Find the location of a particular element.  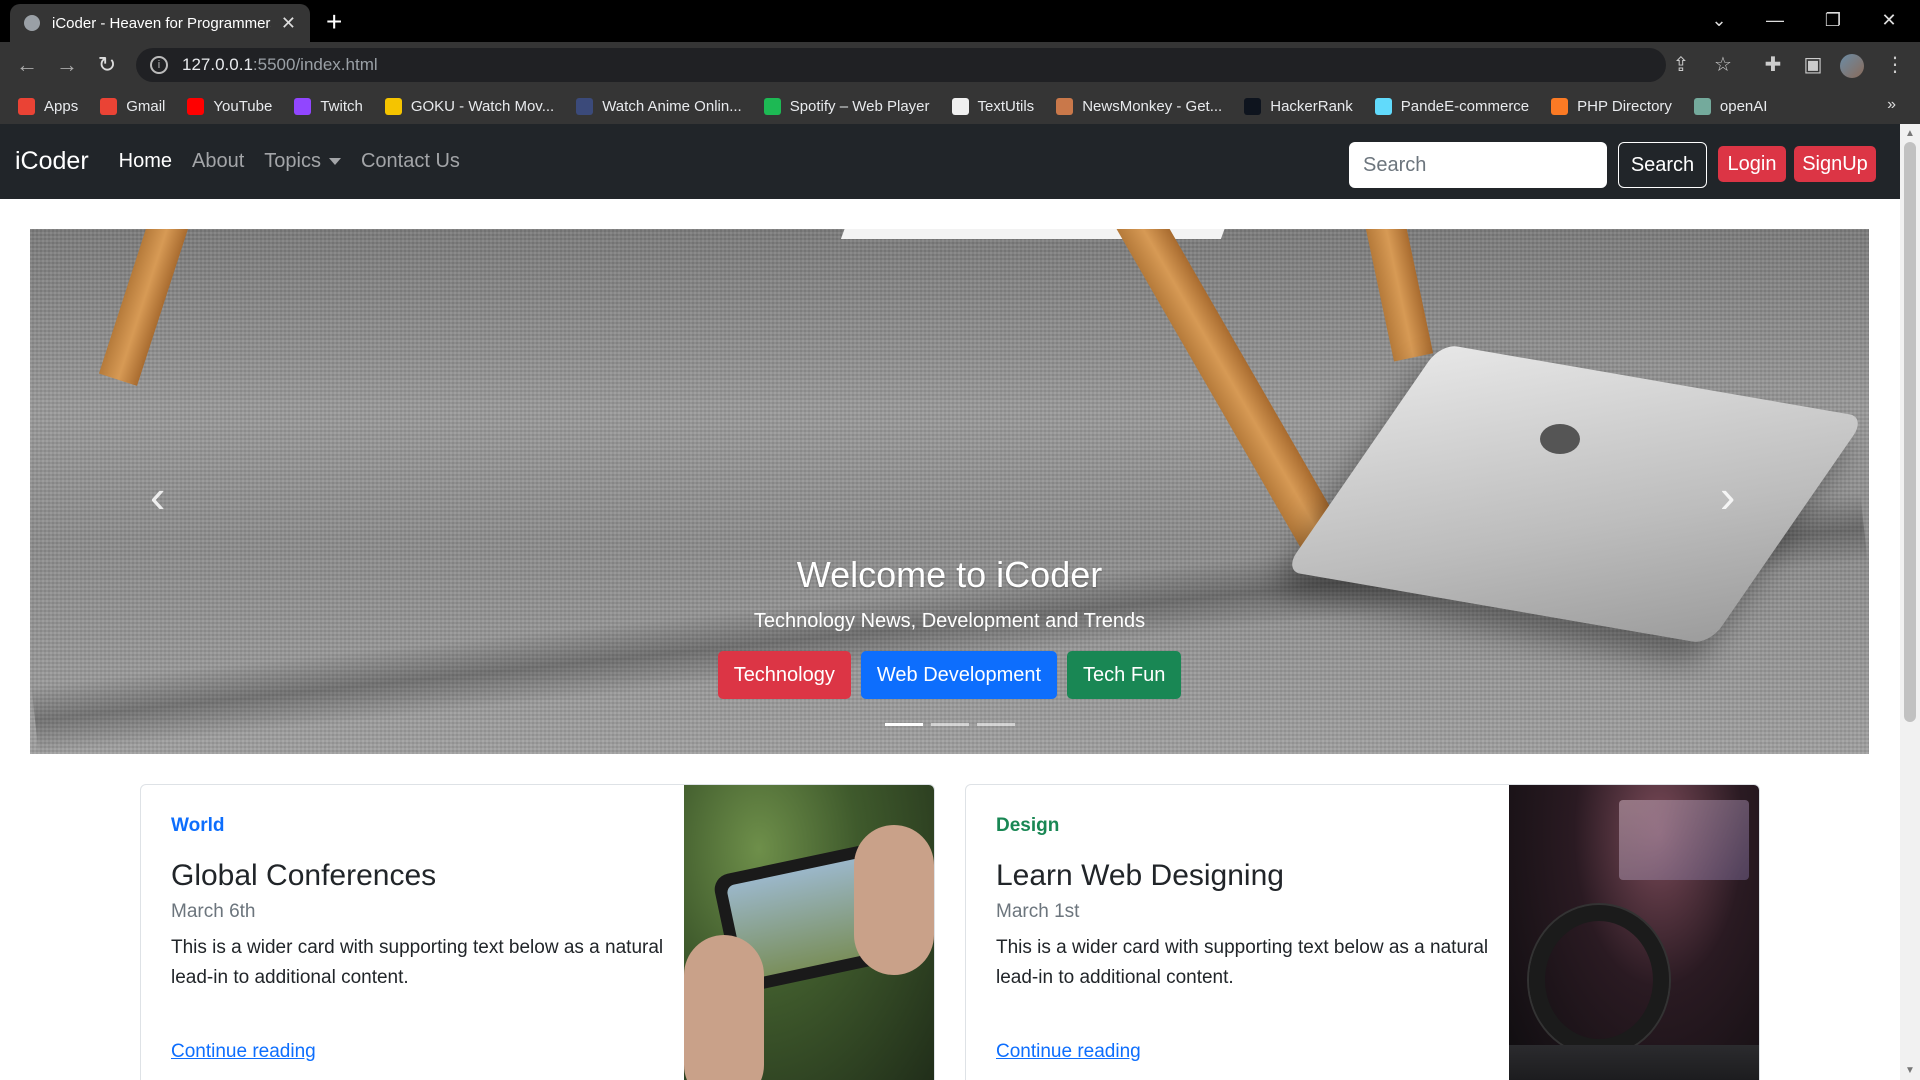

browser-tab: iCoder - Heaven for Programmers ✕ is located at coordinates (160, 23).